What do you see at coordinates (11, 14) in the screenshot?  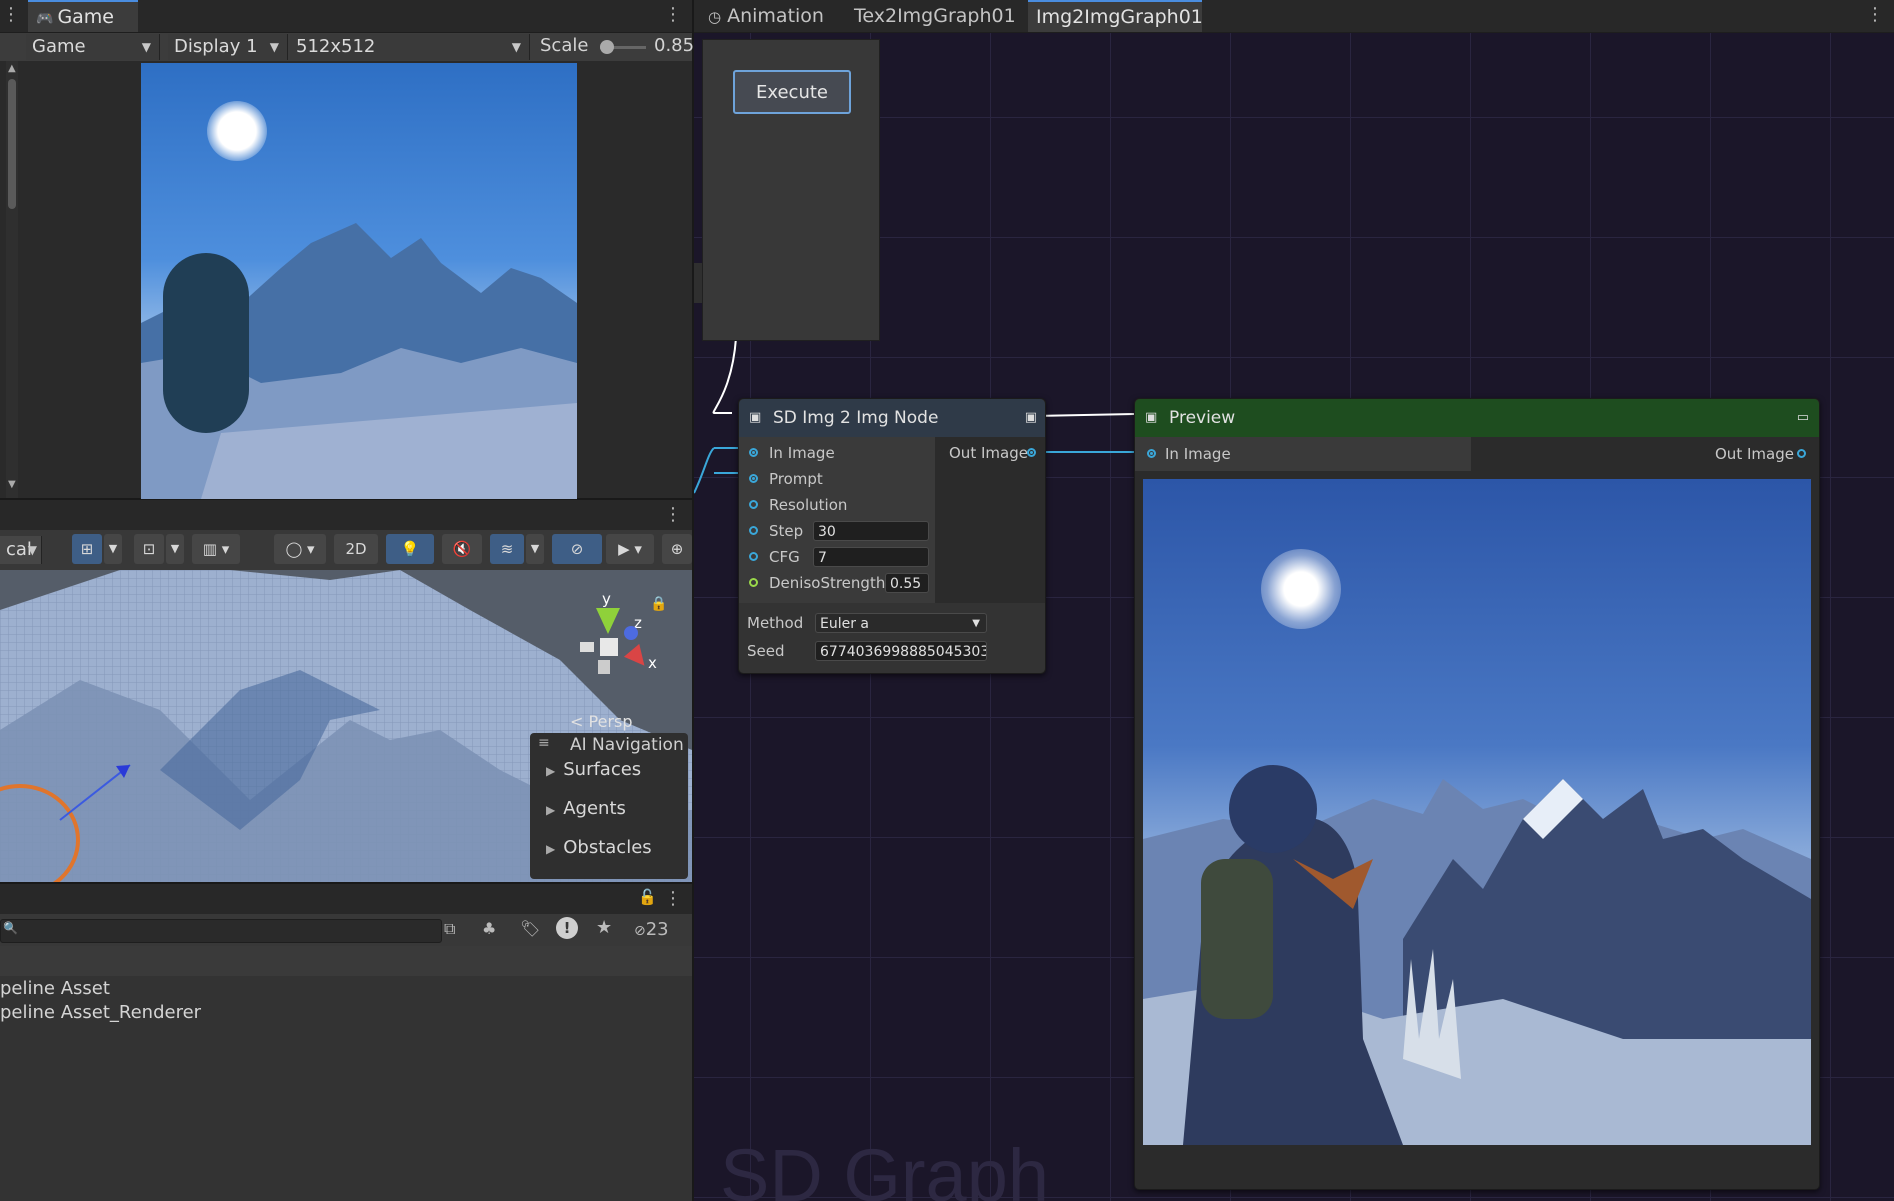 I see `panel-menu-dots-left: ⋮` at bounding box center [11, 14].